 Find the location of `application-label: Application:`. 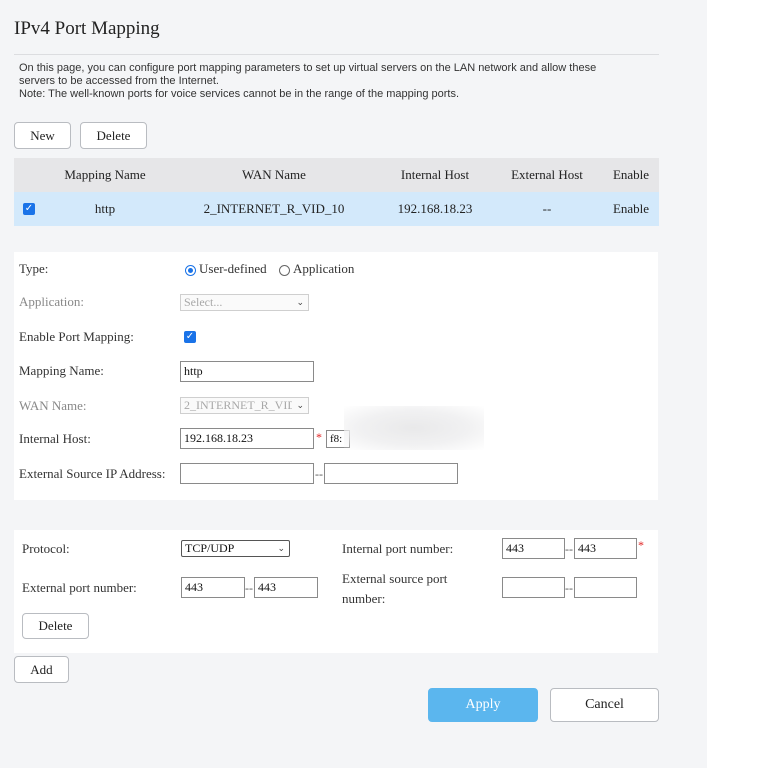

application-label: Application: is located at coordinates (51, 301).